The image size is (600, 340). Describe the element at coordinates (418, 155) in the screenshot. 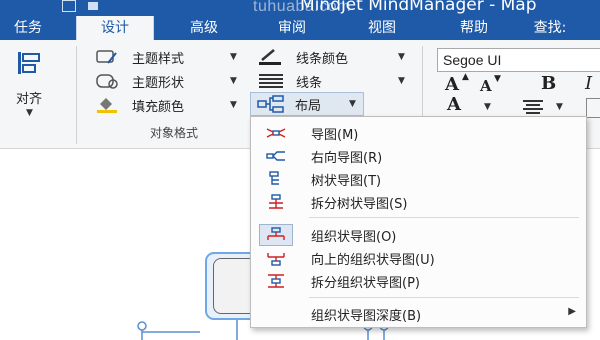

I see `menu-item-right-map-layout: 右向导图(R)` at that location.